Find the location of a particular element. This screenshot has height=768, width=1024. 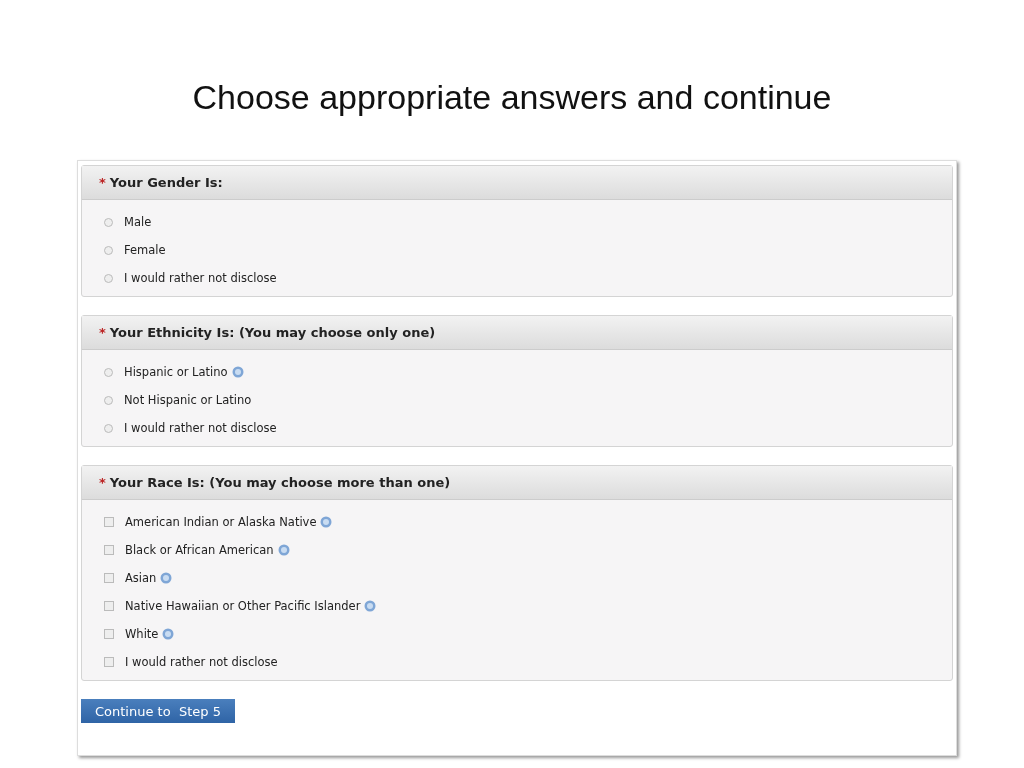

option-row: Hispanic or Latino is located at coordinates (528, 372).